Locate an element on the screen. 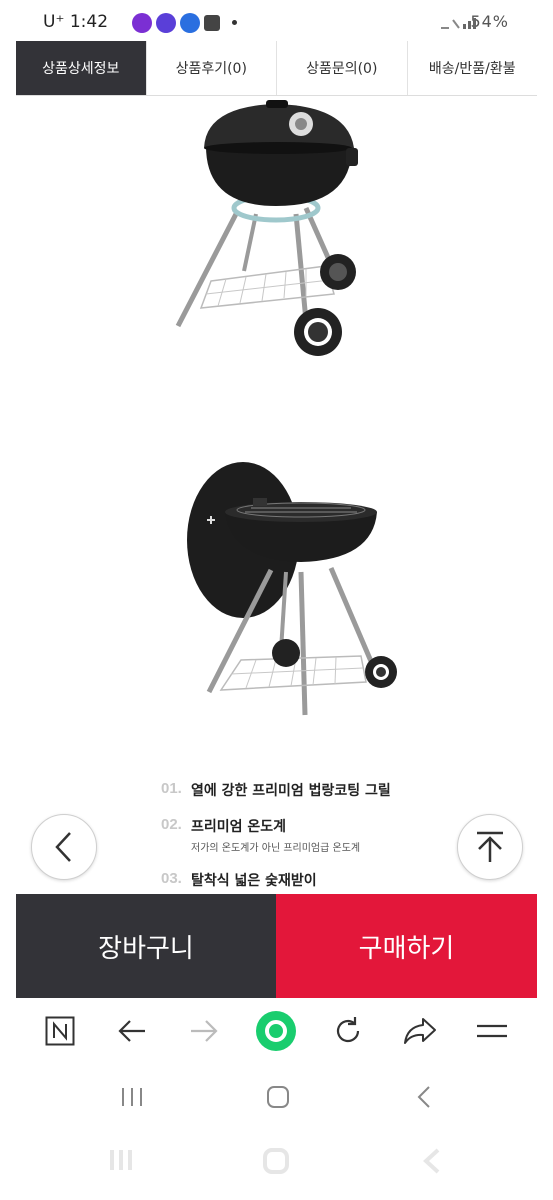 The image size is (553, 1200). buy-now-button: 구매하기 is located at coordinates (406, 946).